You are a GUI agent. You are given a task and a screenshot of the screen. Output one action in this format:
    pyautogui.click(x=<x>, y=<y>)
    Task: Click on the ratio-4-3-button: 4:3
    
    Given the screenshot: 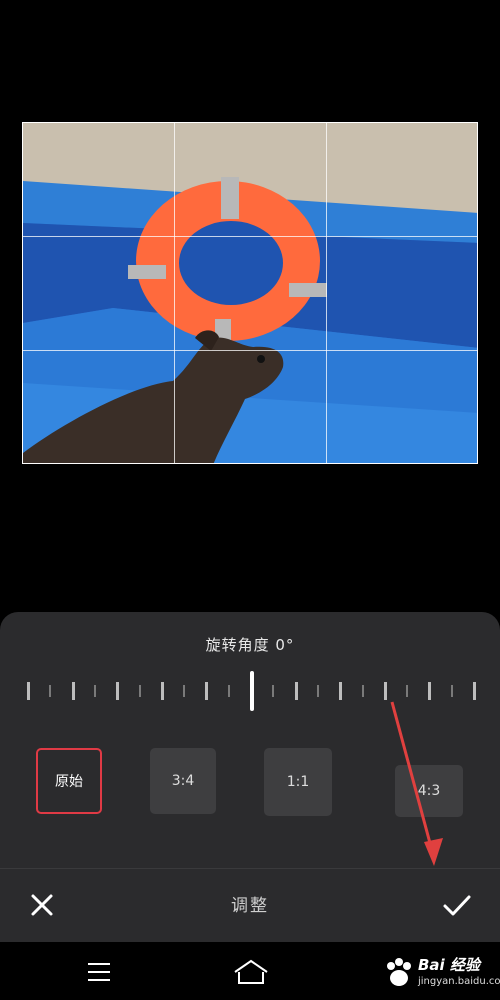 What is the action you would take?
    pyautogui.click(x=429, y=791)
    